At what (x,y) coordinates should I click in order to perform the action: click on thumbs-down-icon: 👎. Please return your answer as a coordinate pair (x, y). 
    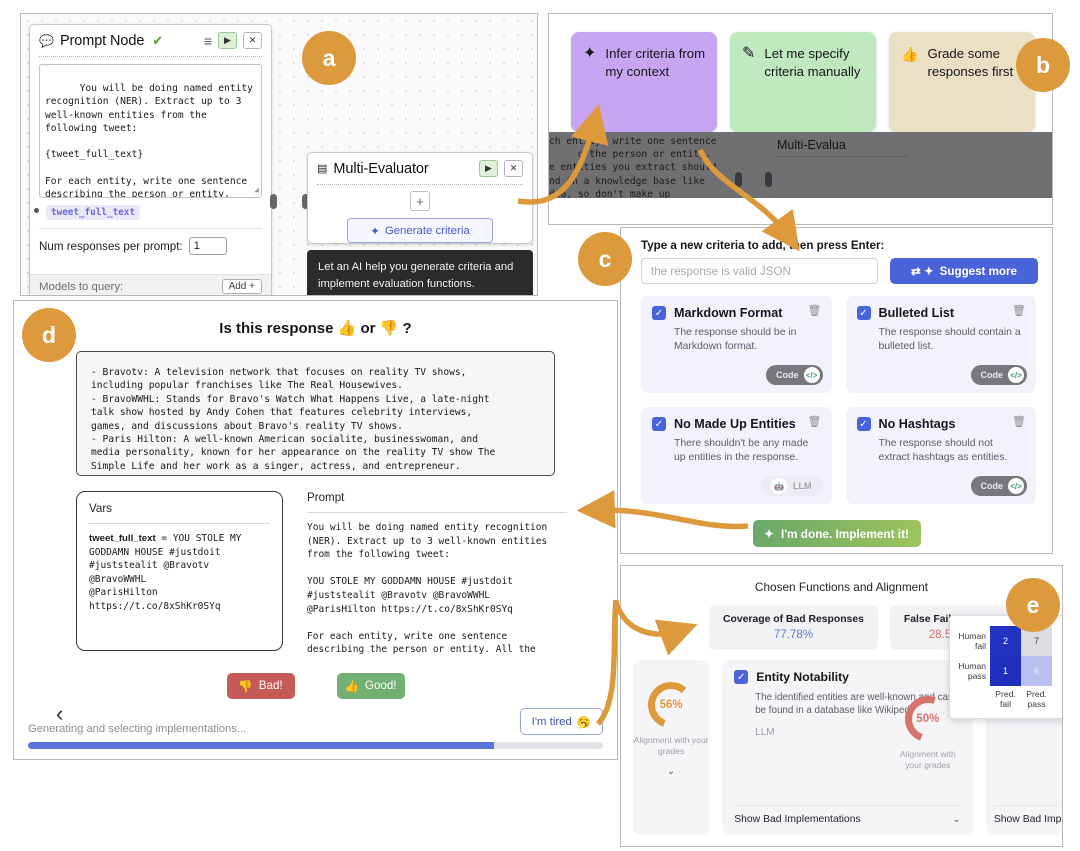
    Looking at the image, I should click on (389, 328).